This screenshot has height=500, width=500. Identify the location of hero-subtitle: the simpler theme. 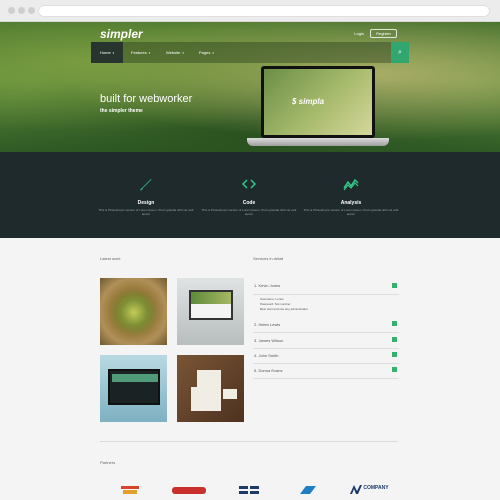
(121, 111).